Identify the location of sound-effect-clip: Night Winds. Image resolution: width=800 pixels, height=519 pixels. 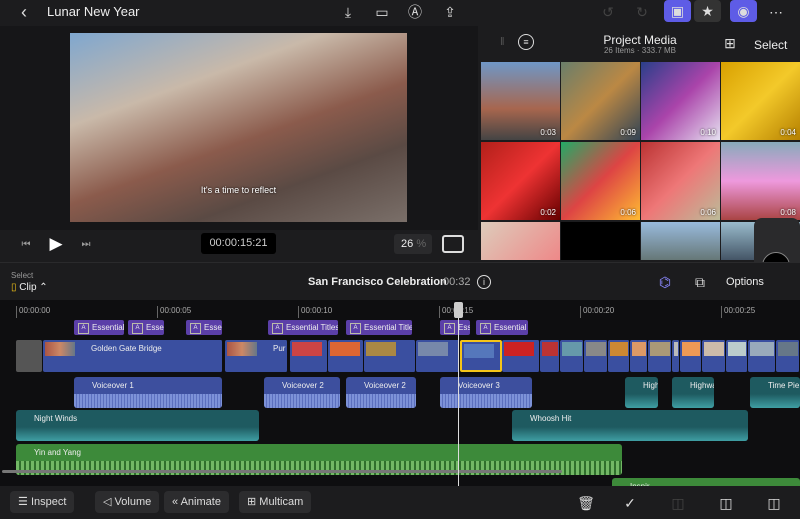
(137, 425).